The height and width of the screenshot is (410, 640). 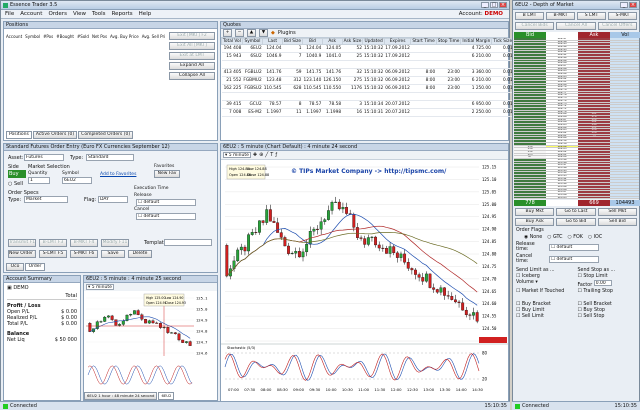 I want to click on bracket-checkbox: ☐ Sell Bracket, so click(x=607, y=304).